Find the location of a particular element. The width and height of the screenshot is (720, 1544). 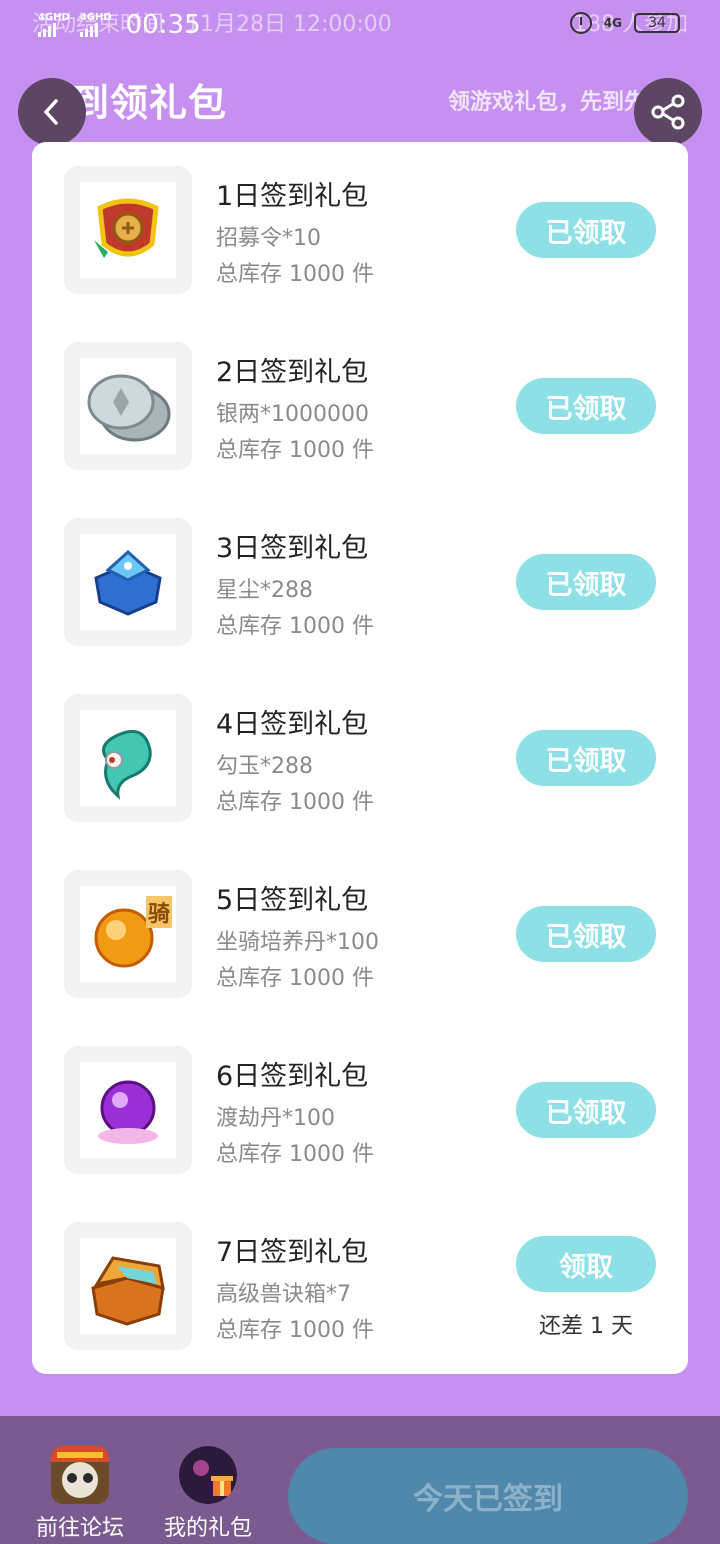

status-time: 00:35 is located at coordinates (163, 25).